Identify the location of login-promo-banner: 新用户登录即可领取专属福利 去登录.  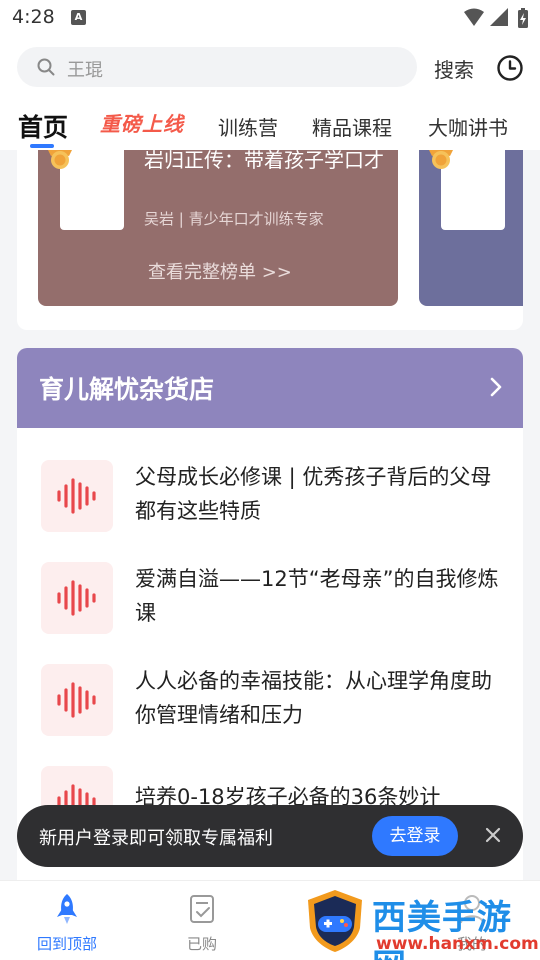
(270, 836).